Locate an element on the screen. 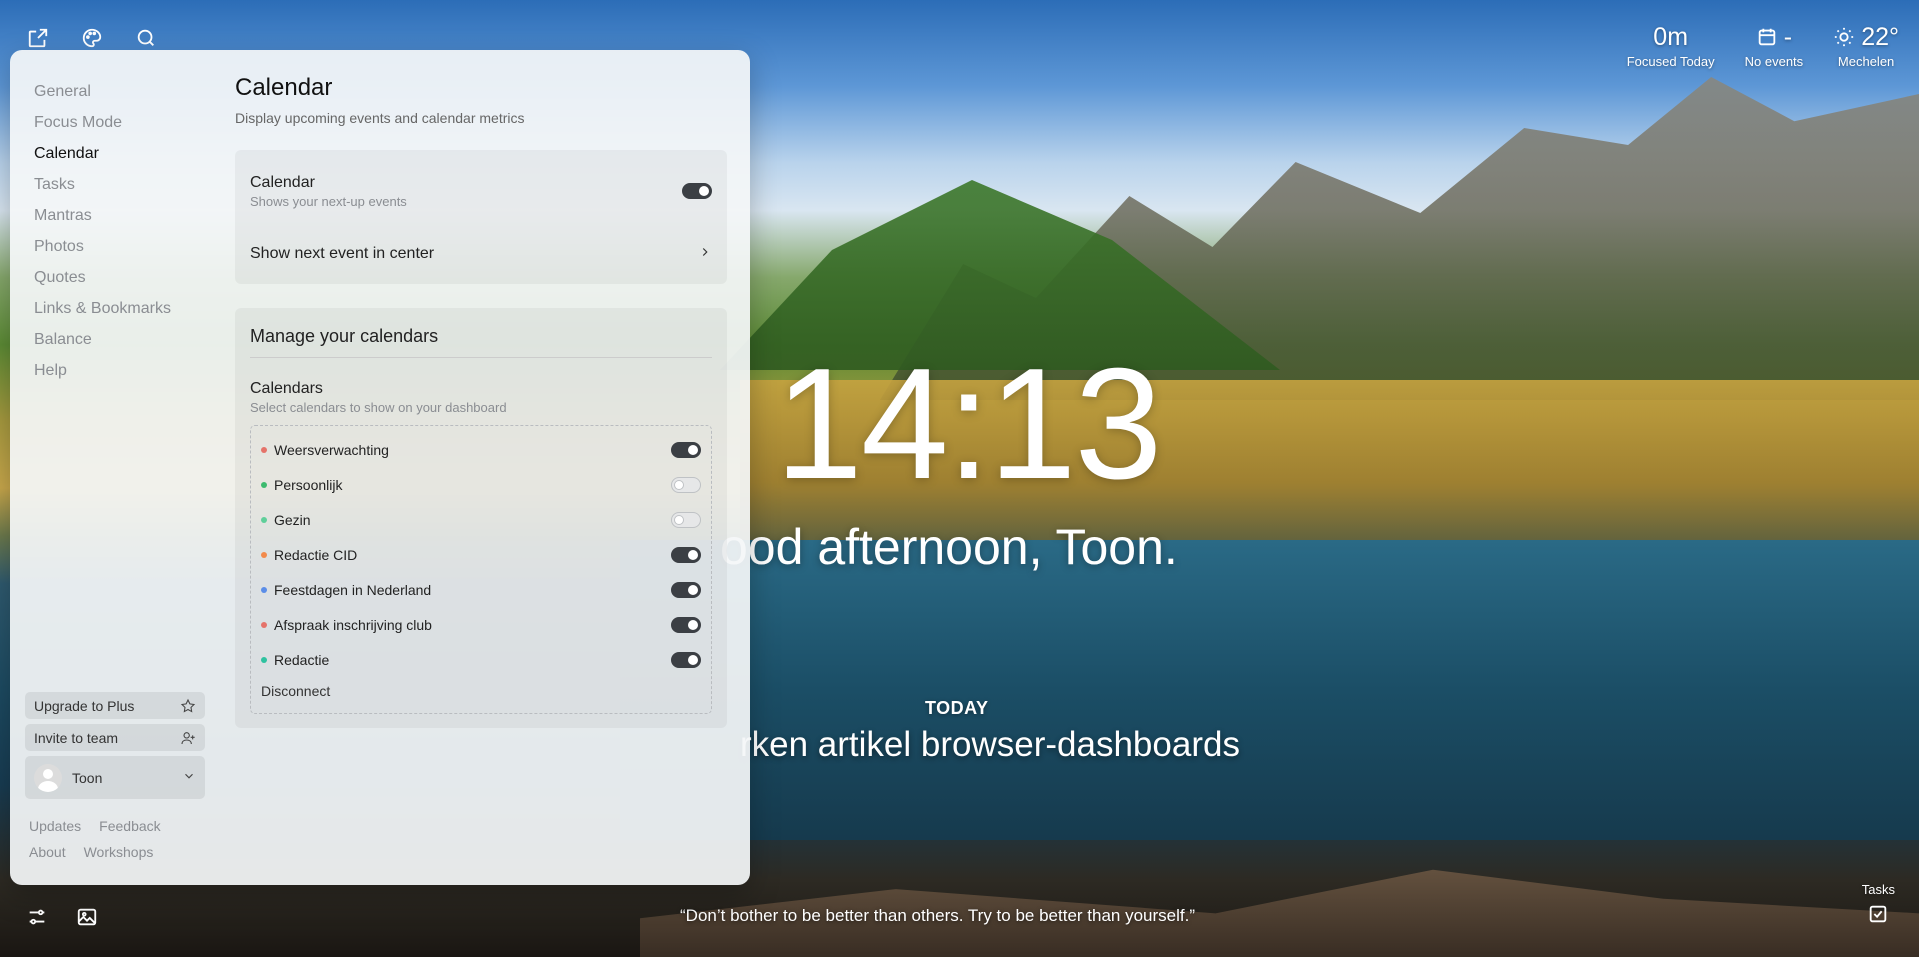 Image resolution: width=1919 pixels, height=957 pixels. nav-item-help: Help is located at coordinates (119, 370).